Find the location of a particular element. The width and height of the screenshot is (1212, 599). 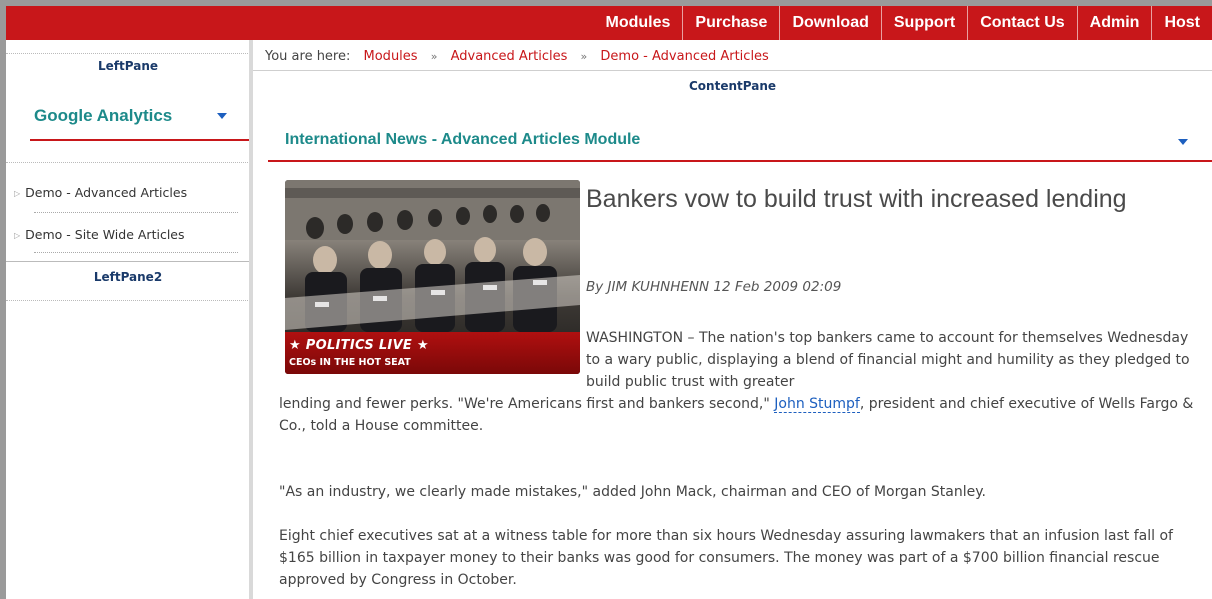

image-banner-title: ★ POLITICS LIVE ★ is located at coordinates (359, 345).